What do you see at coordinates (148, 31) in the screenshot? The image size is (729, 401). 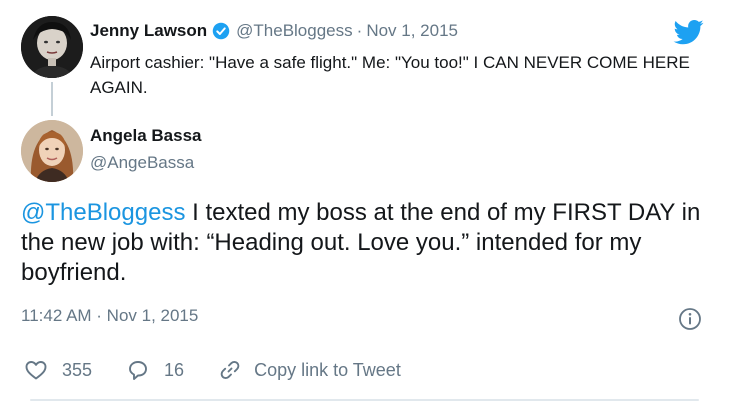 I see `parent-author-name: Jenny Lawson` at bounding box center [148, 31].